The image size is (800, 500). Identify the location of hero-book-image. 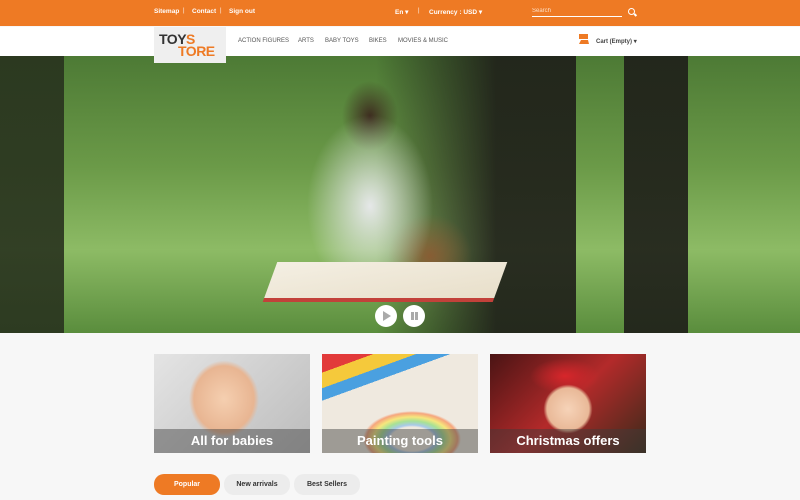
(385, 282).